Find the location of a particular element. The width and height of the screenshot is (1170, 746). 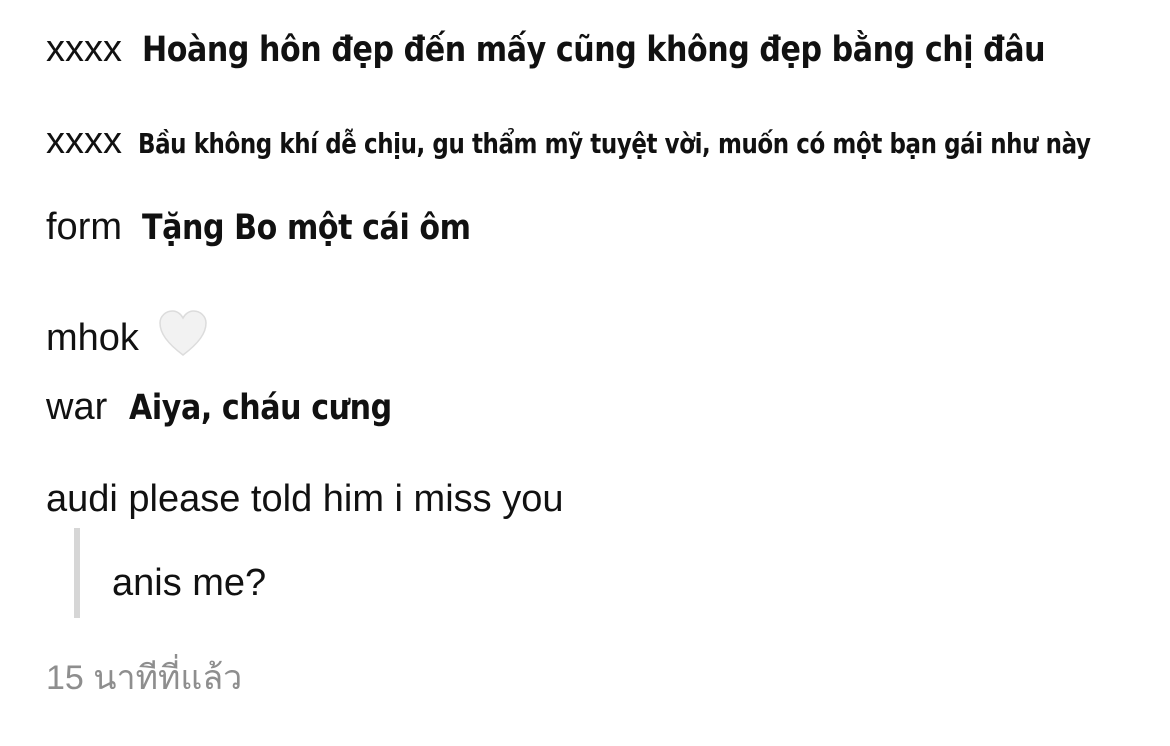

comment-line: audi please told him i miss you is located at coordinates (304, 499).